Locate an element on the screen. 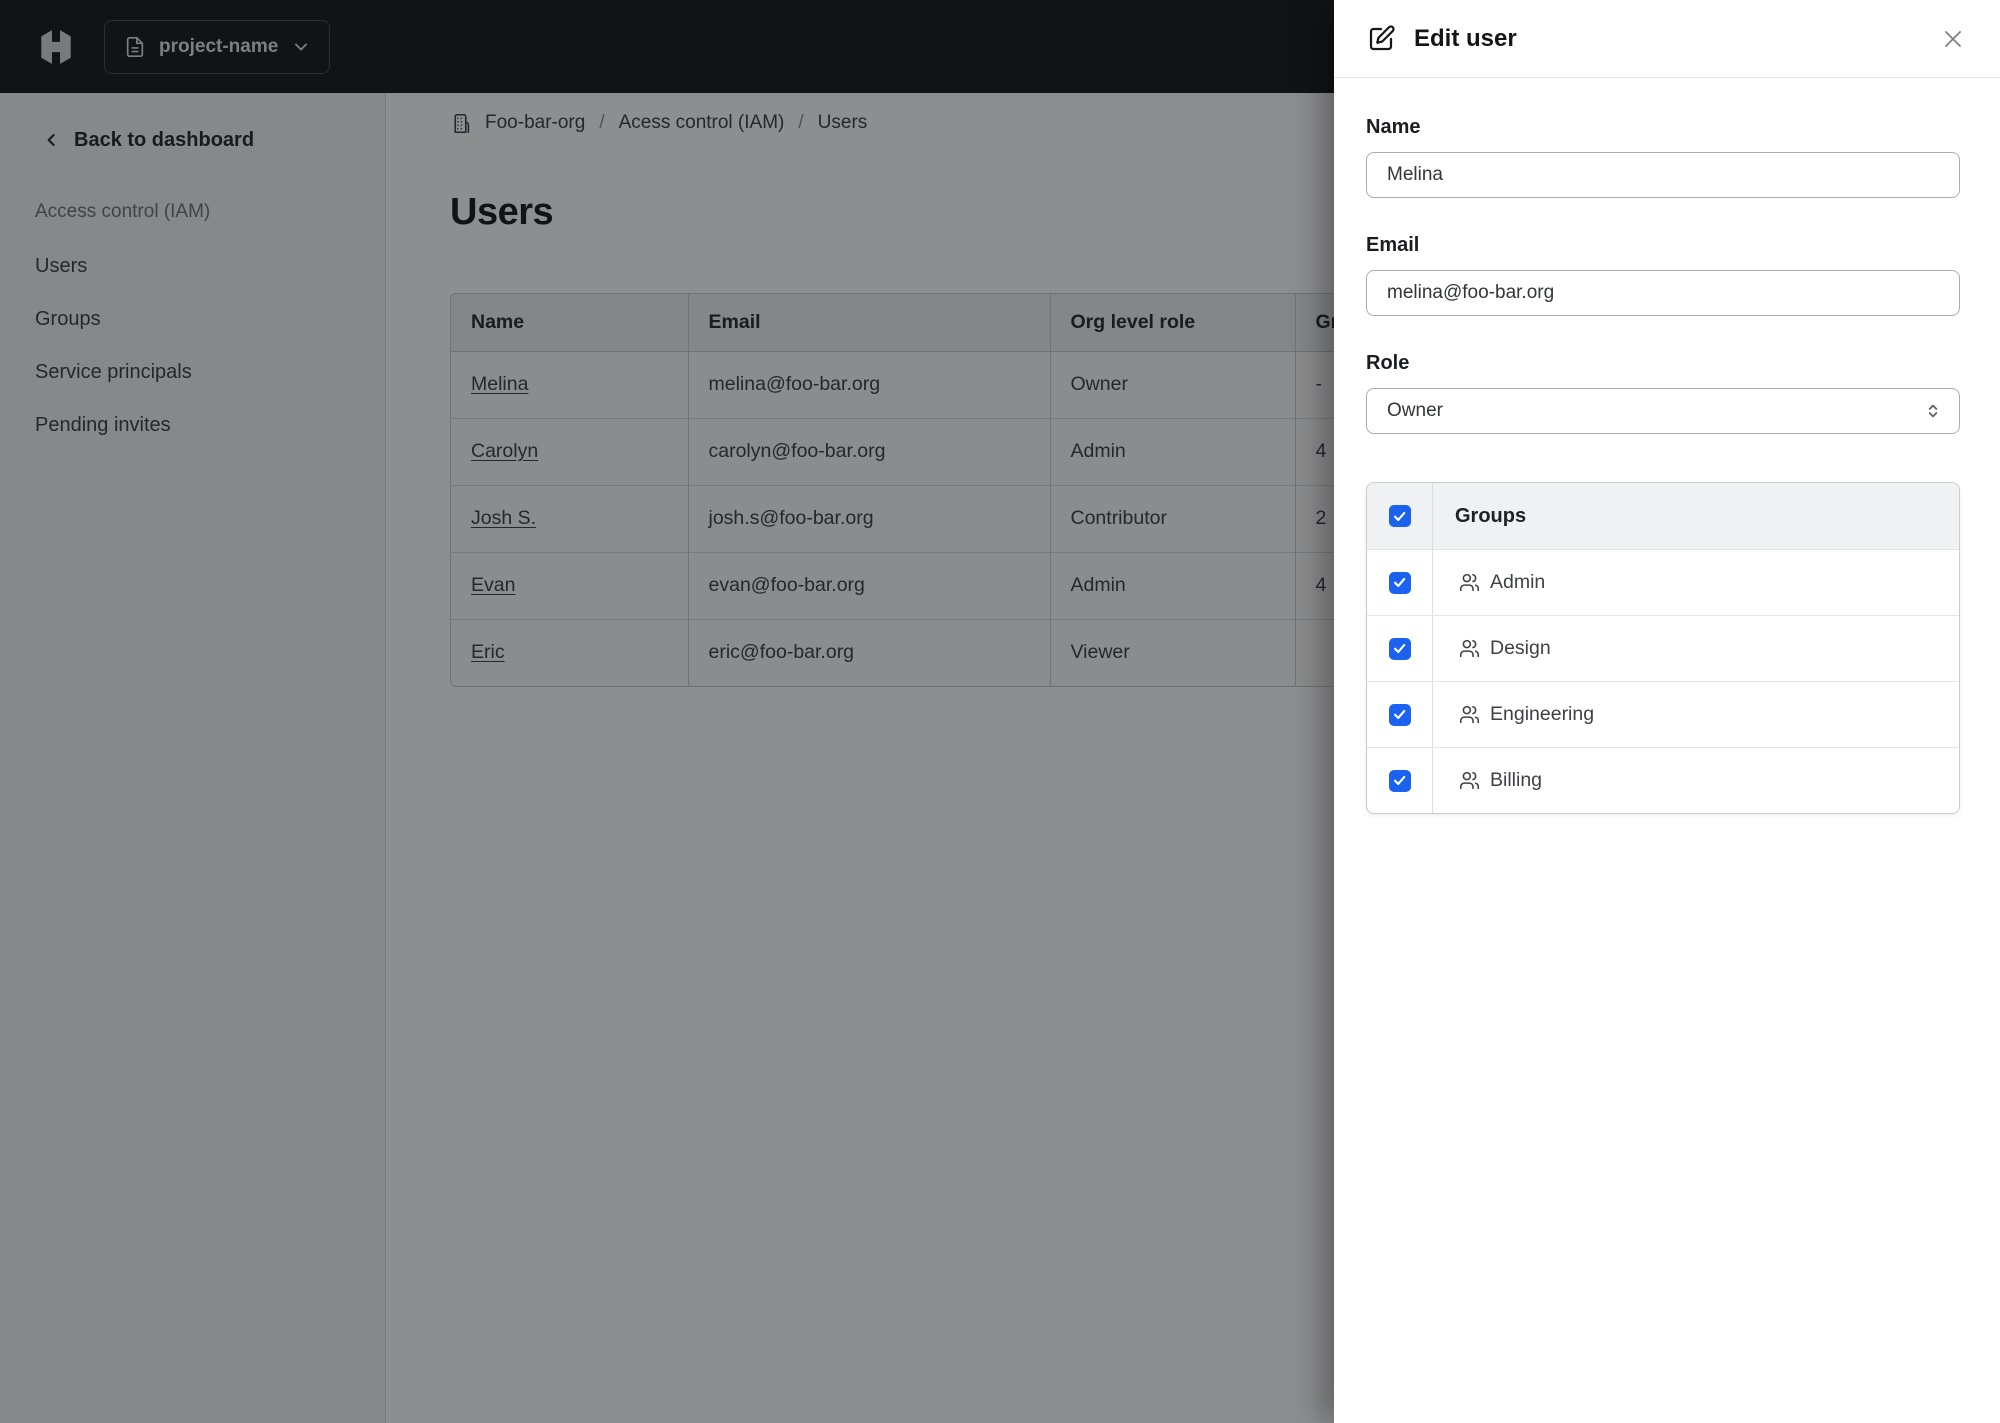 Image resolution: width=2000 pixels, height=1423 pixels. group-row-admin: Admin is located at coordinates (1663, 582).